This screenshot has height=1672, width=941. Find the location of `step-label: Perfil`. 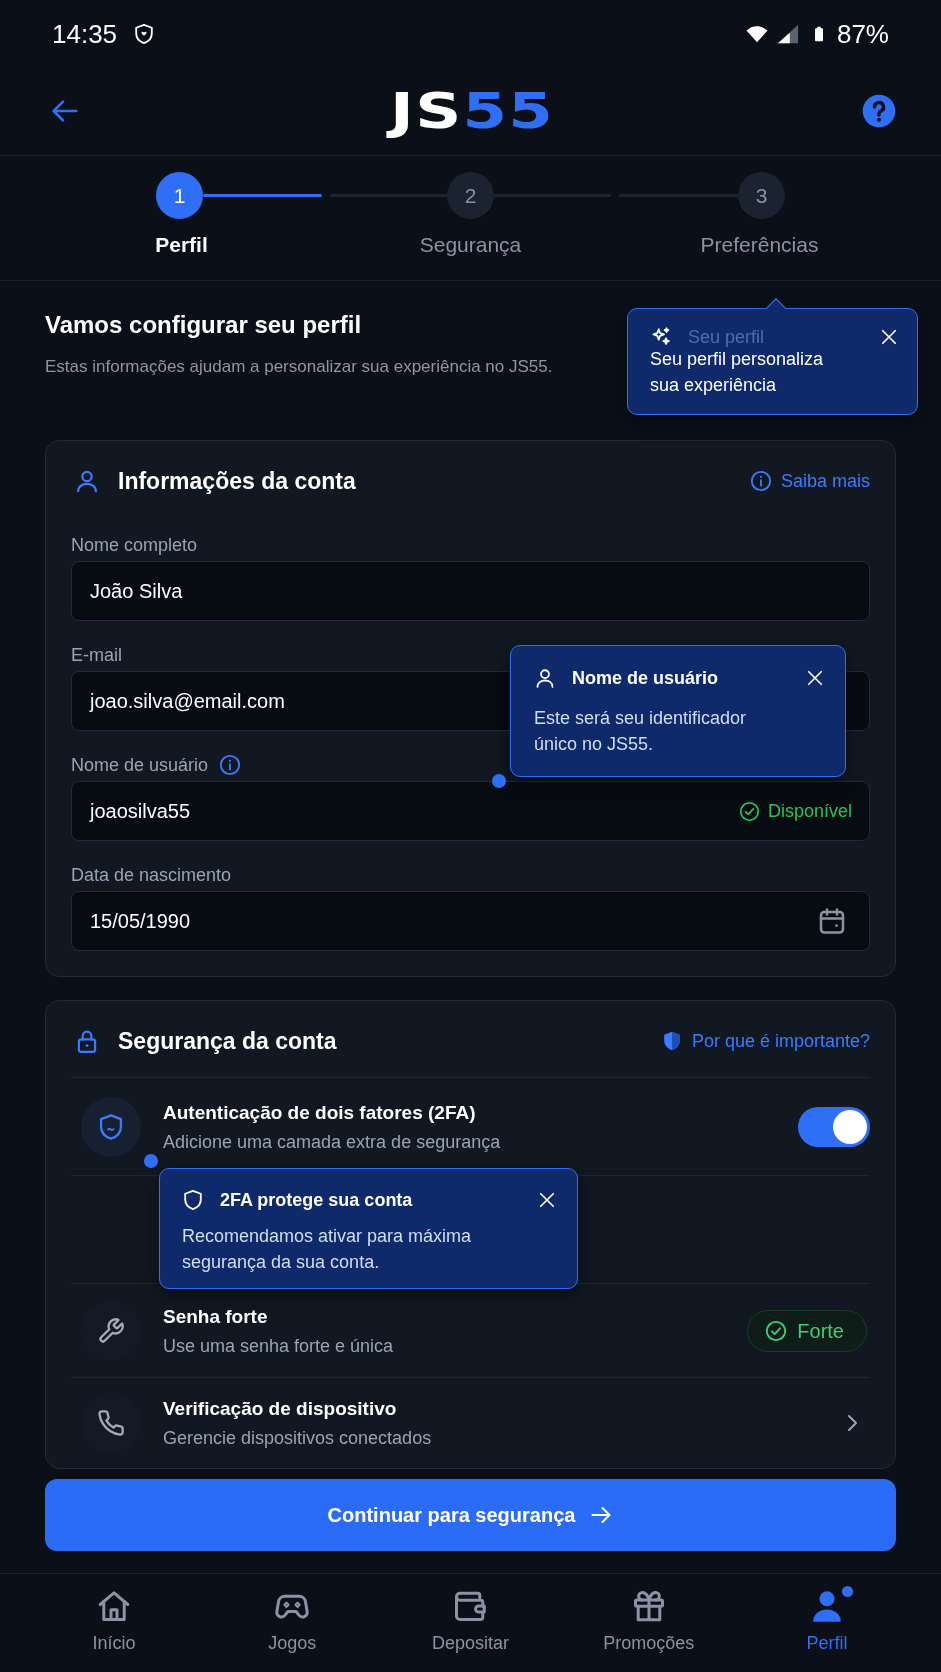

step-label: Perfil is located at coordinates (181, 245).